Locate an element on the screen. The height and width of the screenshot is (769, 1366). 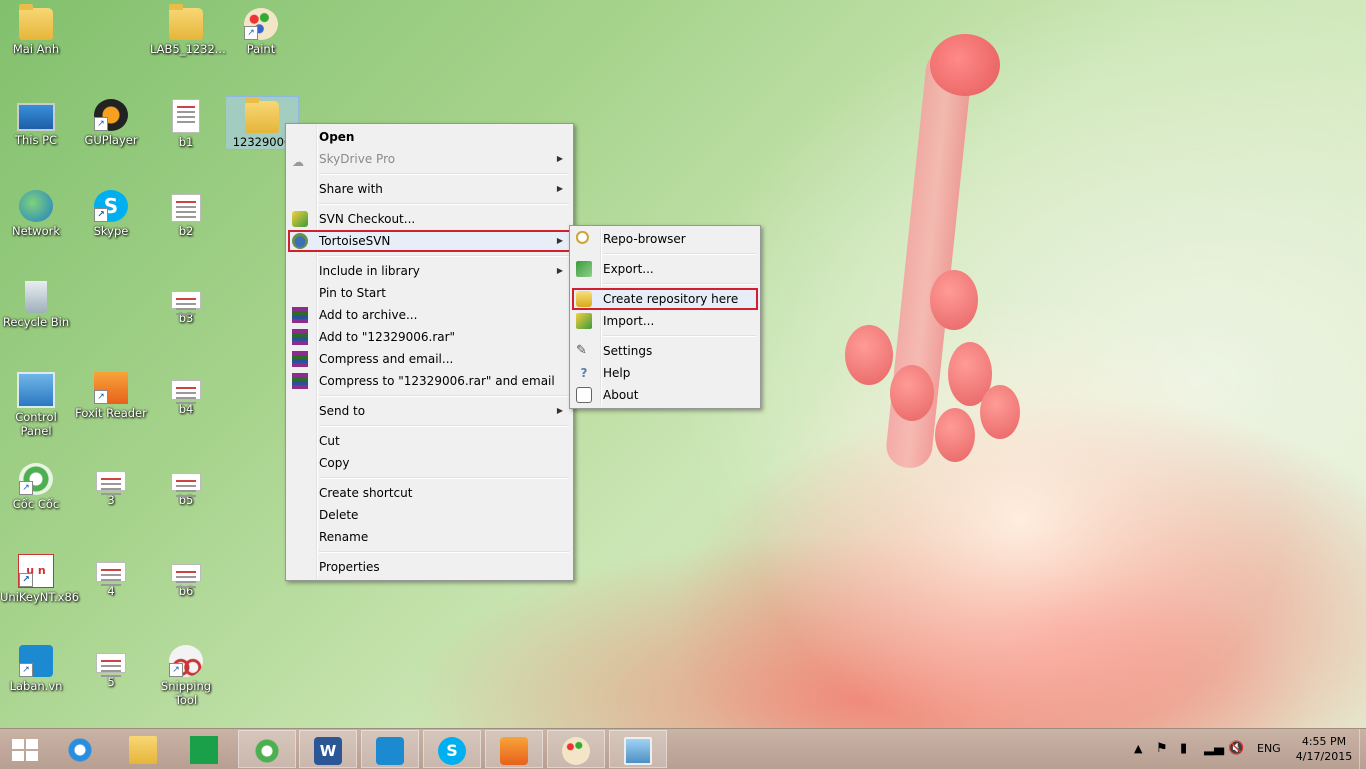
file-explorer-folder-icon is located at coordinates (143, 750).